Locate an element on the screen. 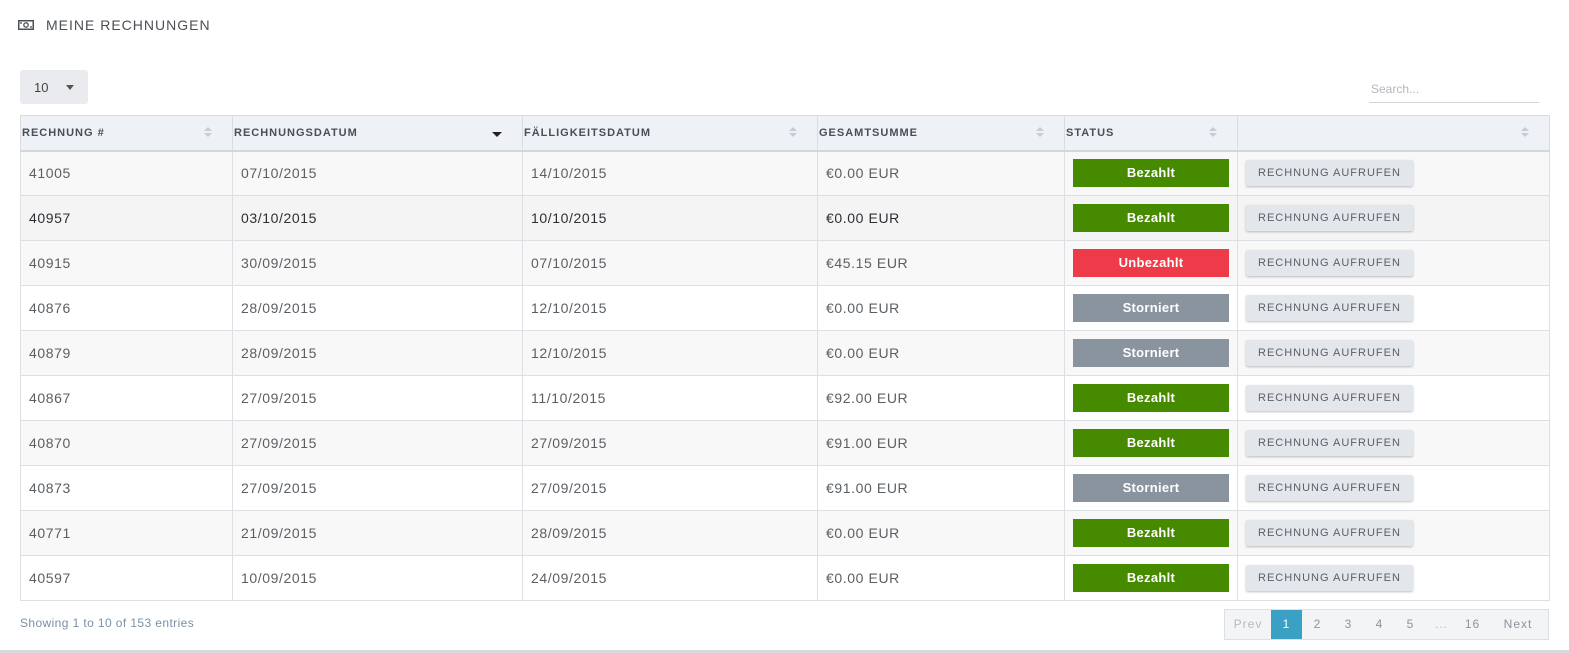 This screenshot has height=653, width=1569. total-cell: €91.00 EUR is located at coordinates (941, 443).